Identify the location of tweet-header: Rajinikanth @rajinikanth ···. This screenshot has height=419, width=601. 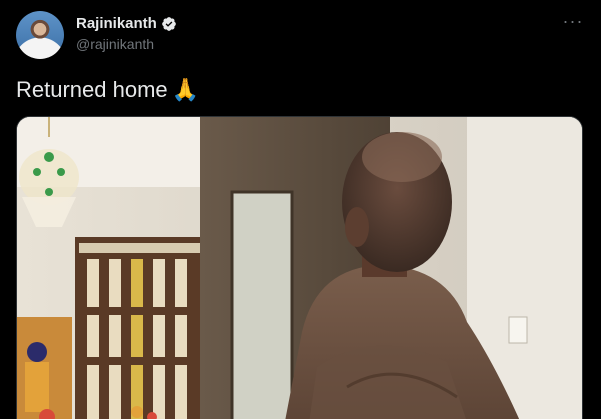
(300, 35).